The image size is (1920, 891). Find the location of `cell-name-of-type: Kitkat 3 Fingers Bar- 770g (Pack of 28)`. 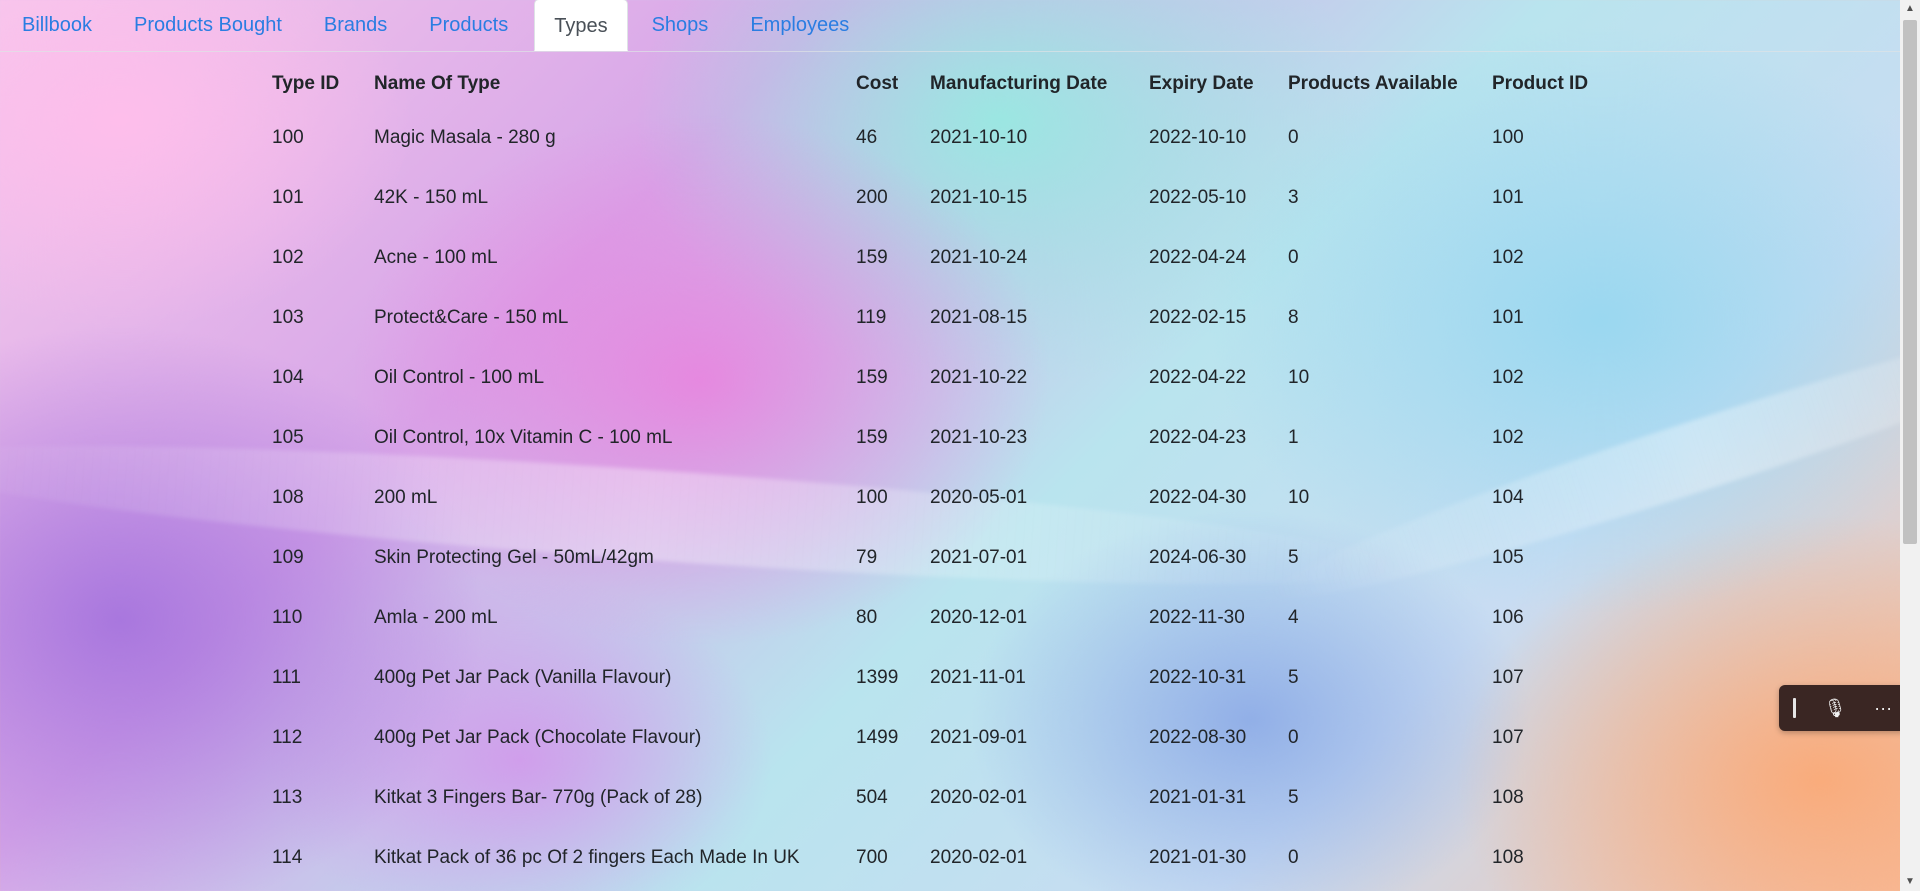

cell-name-of-type: Kitkat 3 Fingers Bar- 770g (Pack of 28) is located at coordinates (538, 797).